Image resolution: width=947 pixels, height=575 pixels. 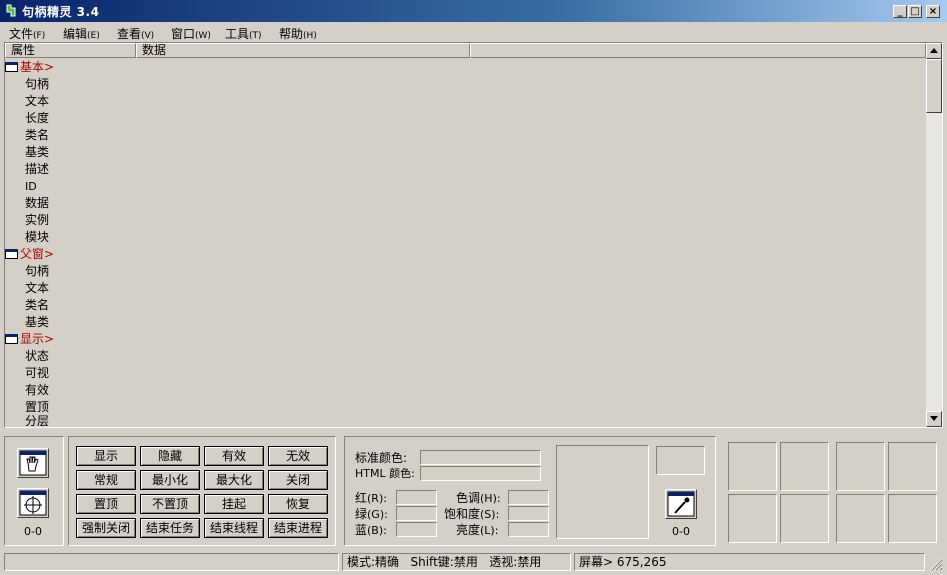 What do you see at coordinates (37, 203) in the screenshot?
I see `list-item: 数据` at bounding box center [37, 203].